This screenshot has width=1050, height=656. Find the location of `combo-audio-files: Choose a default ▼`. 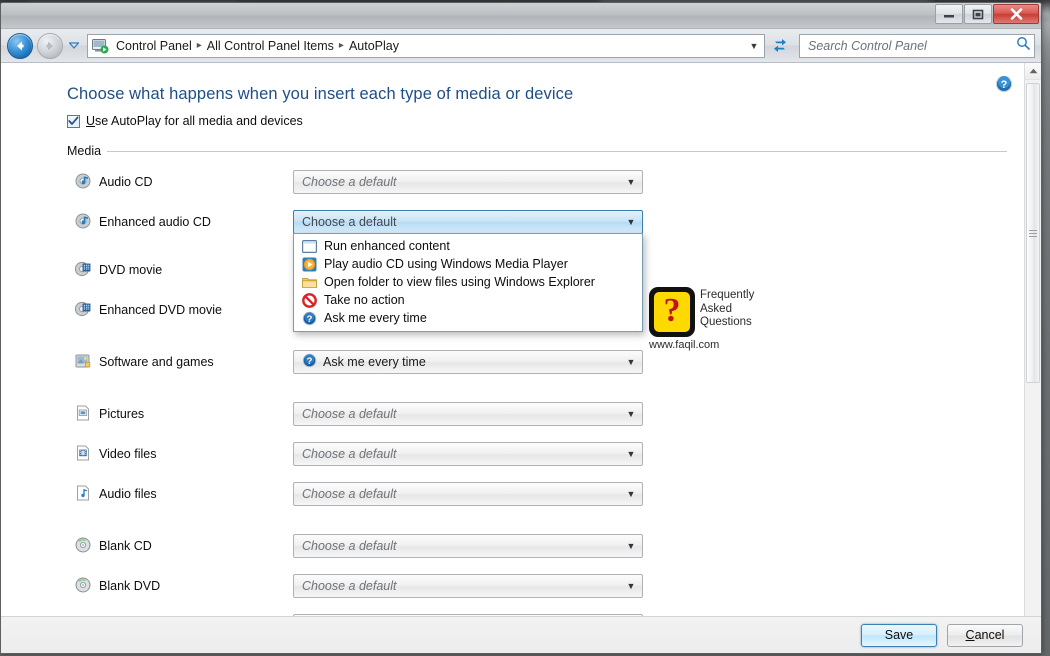

combo-audio-files: Choose a default ▼ is located at coordinates (468, 494).